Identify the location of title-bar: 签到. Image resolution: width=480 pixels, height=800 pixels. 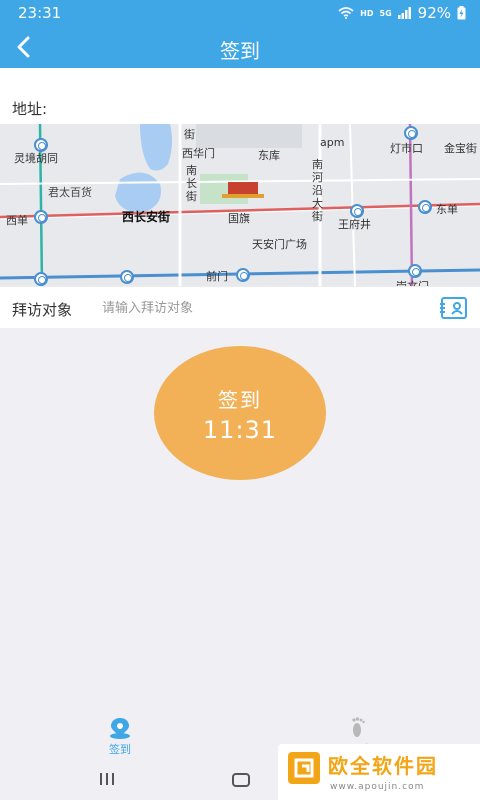
(240, 47).